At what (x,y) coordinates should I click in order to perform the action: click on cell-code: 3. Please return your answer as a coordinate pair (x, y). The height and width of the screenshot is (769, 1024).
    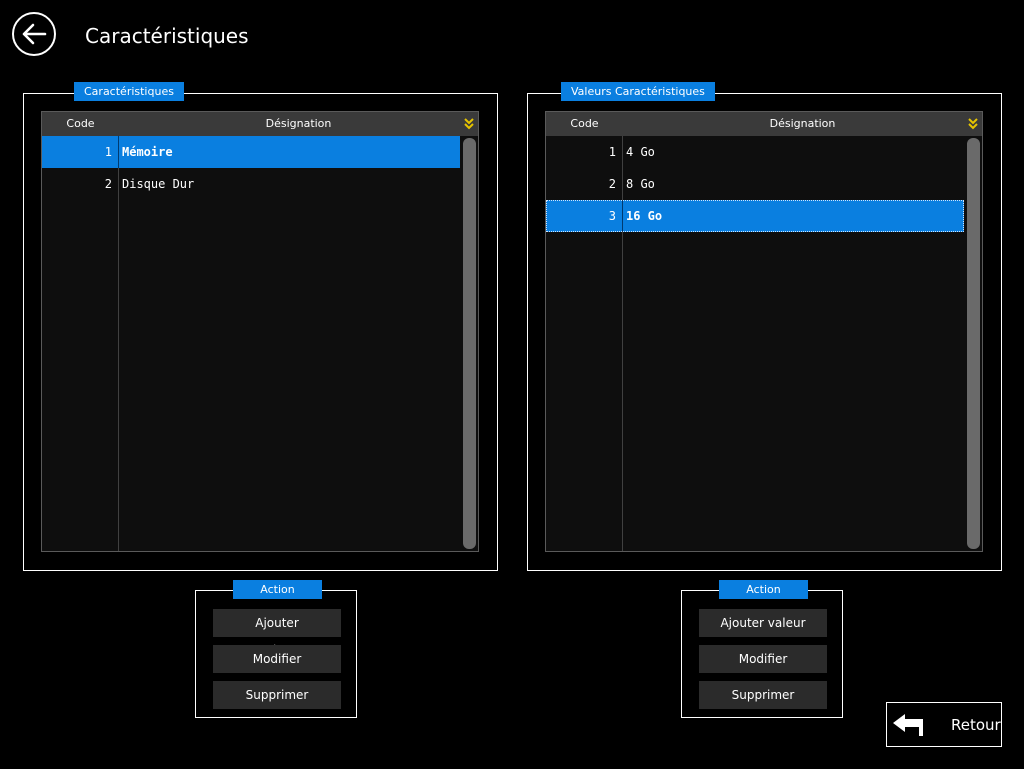
    Looking at the image, I should click on (612, 216).